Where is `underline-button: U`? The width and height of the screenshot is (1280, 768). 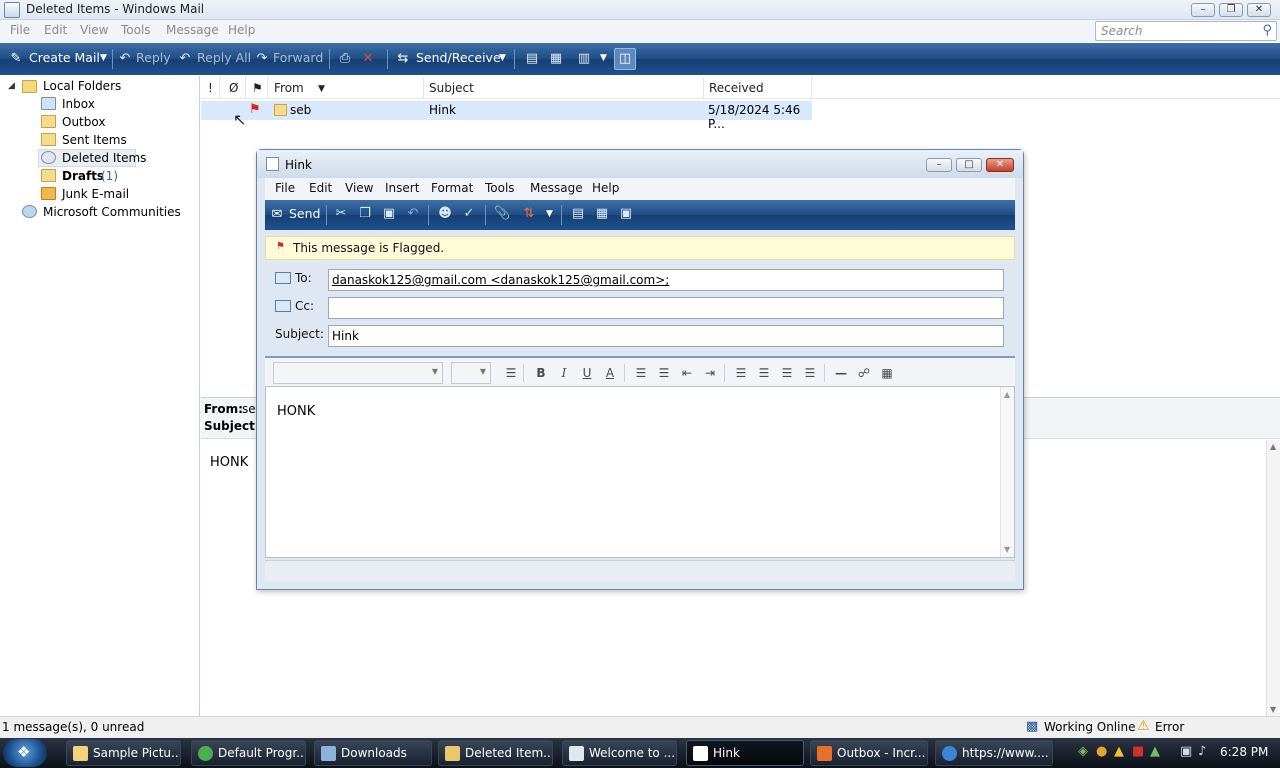 underline-button: U is located at coordinates (587, 373).